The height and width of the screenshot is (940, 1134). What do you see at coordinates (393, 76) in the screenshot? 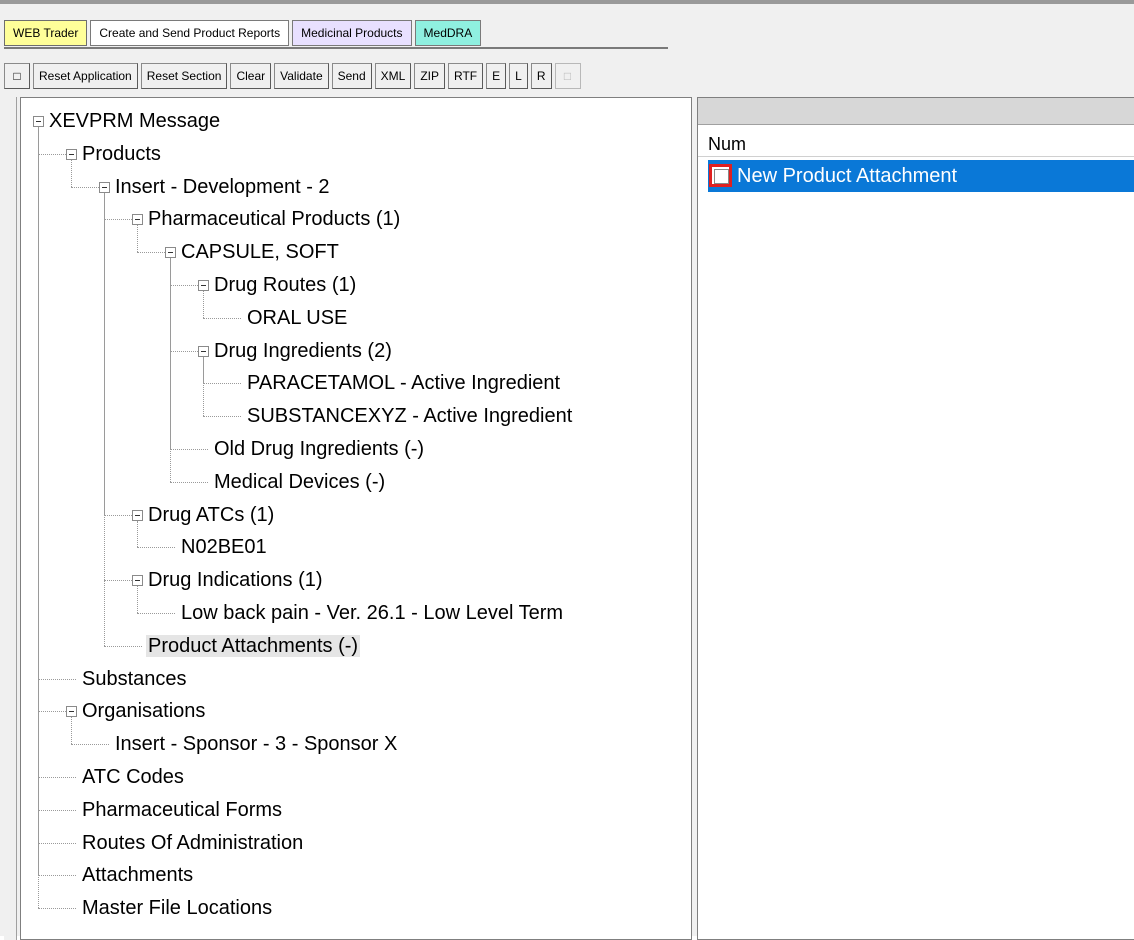
I see `xml-button: XML` at bounding box center [393, 76].